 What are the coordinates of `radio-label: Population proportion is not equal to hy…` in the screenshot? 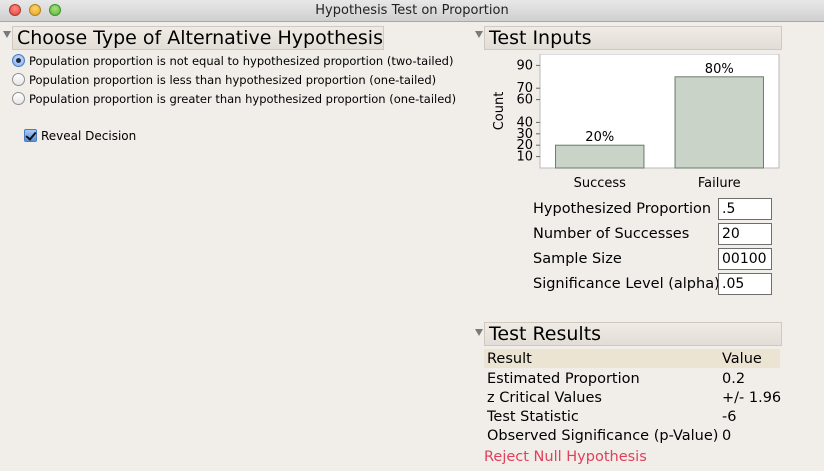 It's located at (241, 61).